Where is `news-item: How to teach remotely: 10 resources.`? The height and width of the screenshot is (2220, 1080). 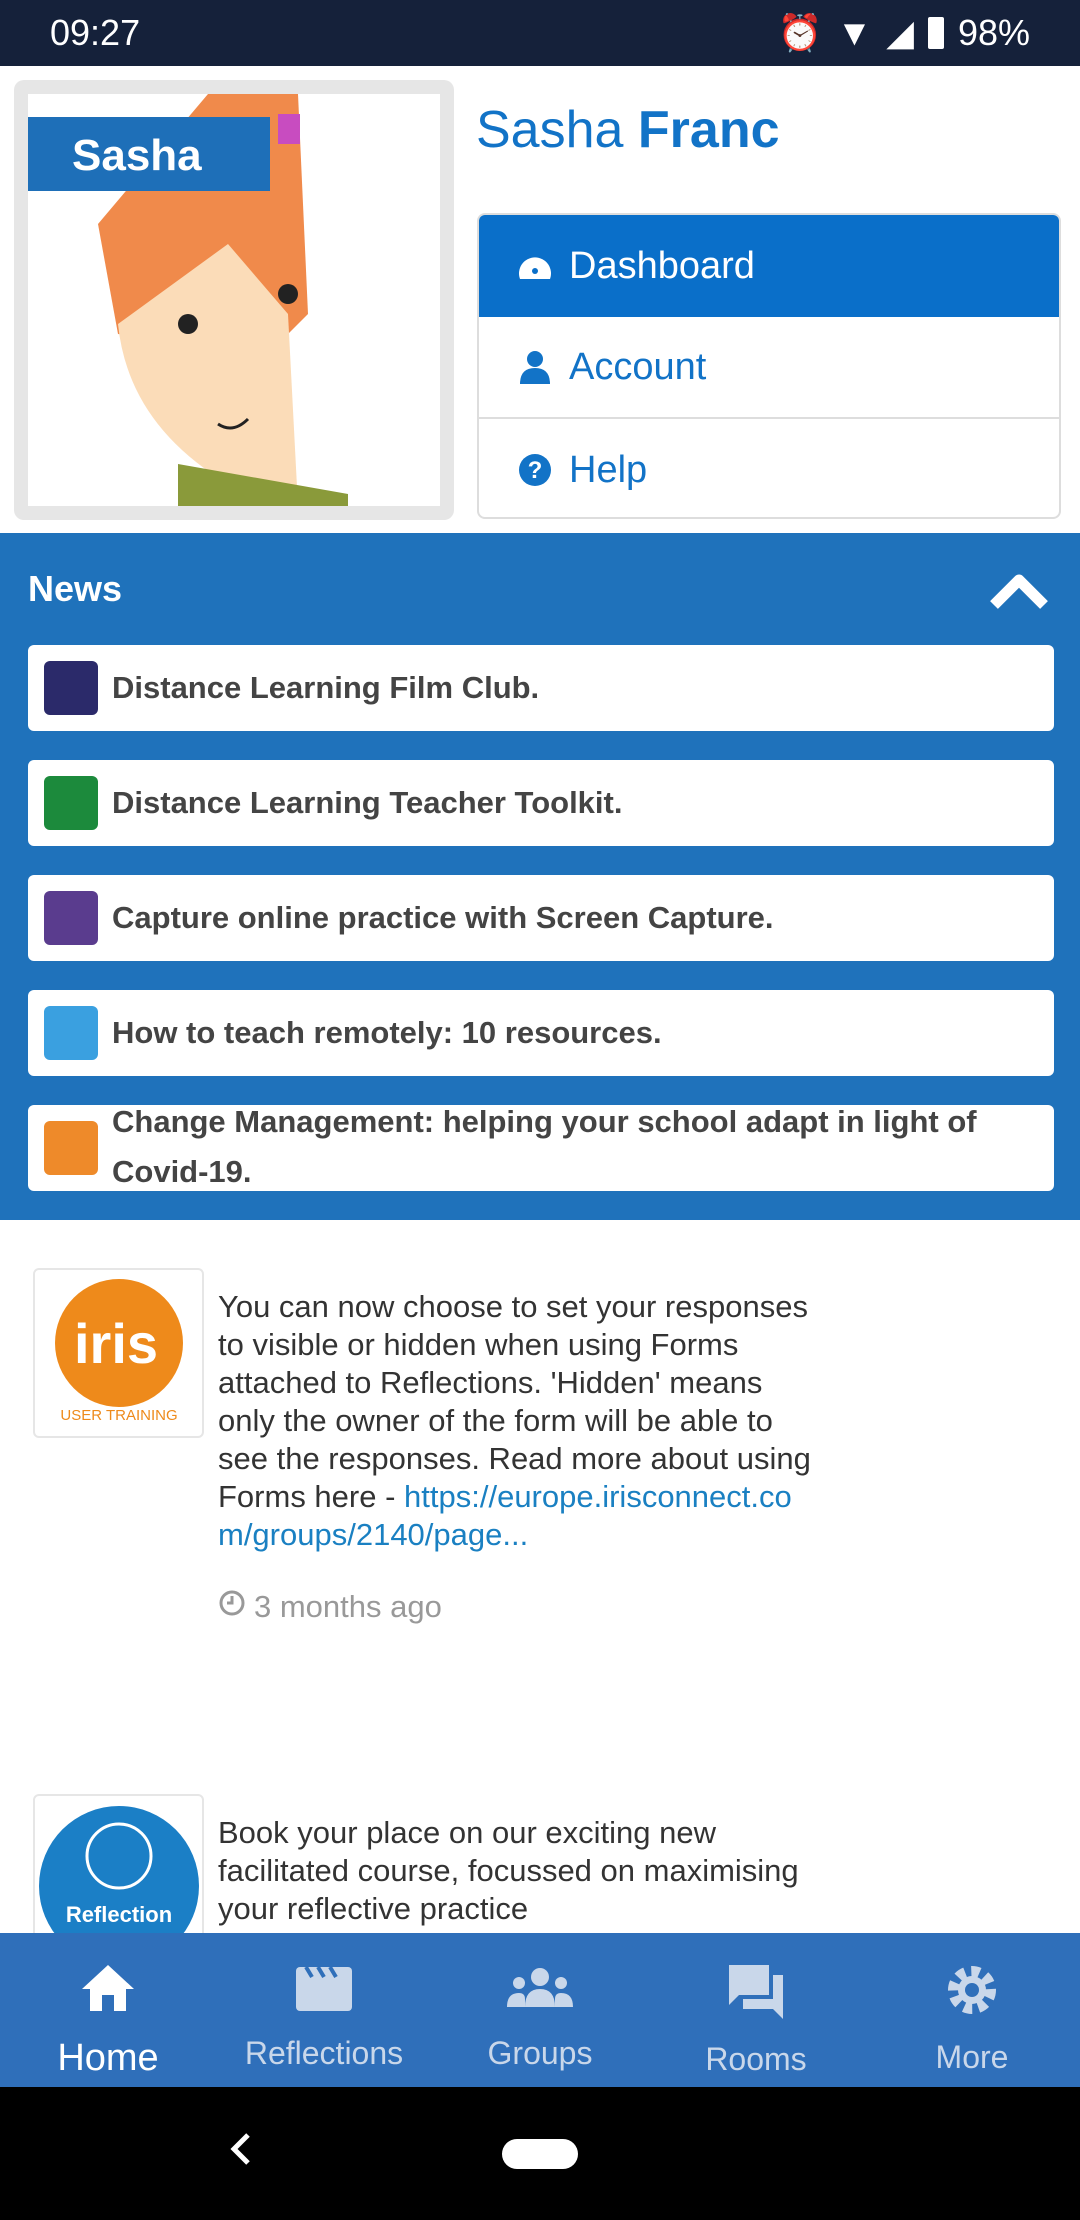 news-item: How to teach remotely: 10 resources. is located at coordinates (541, 1033).